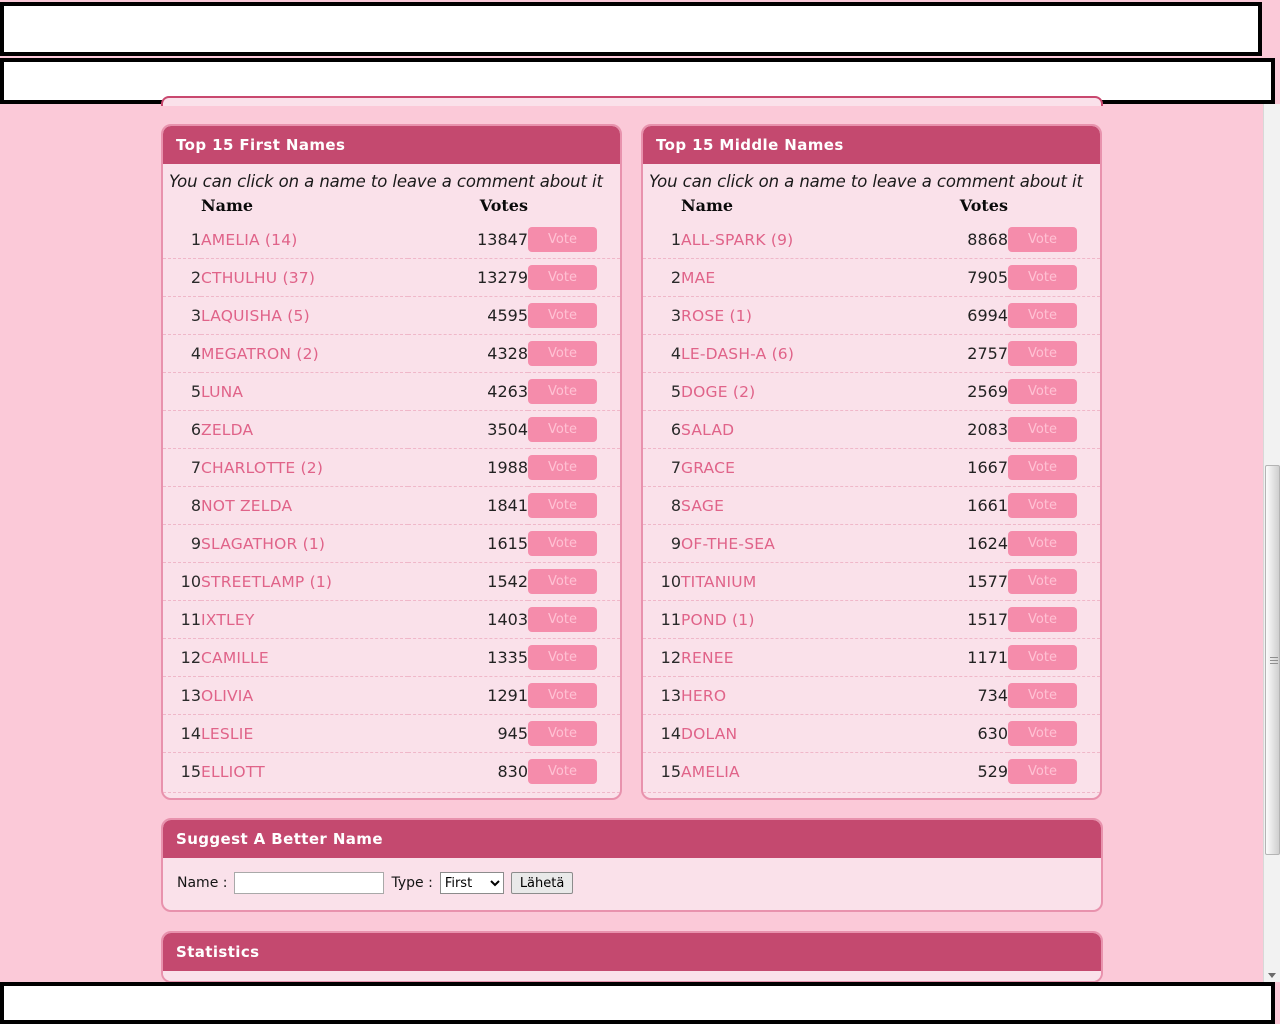 This screenshot has height=1024, width=1280. What do you see at coordinates (718, 392) in the screenshot?
I see `name-link: DOGE (2)` at bounding box center [718, 392].